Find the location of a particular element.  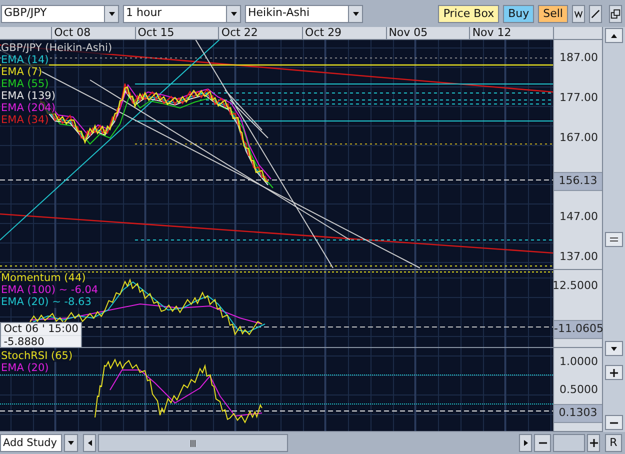

legend-label: EMA (20) ~ -8.63 is located at coordinates (46, 302).